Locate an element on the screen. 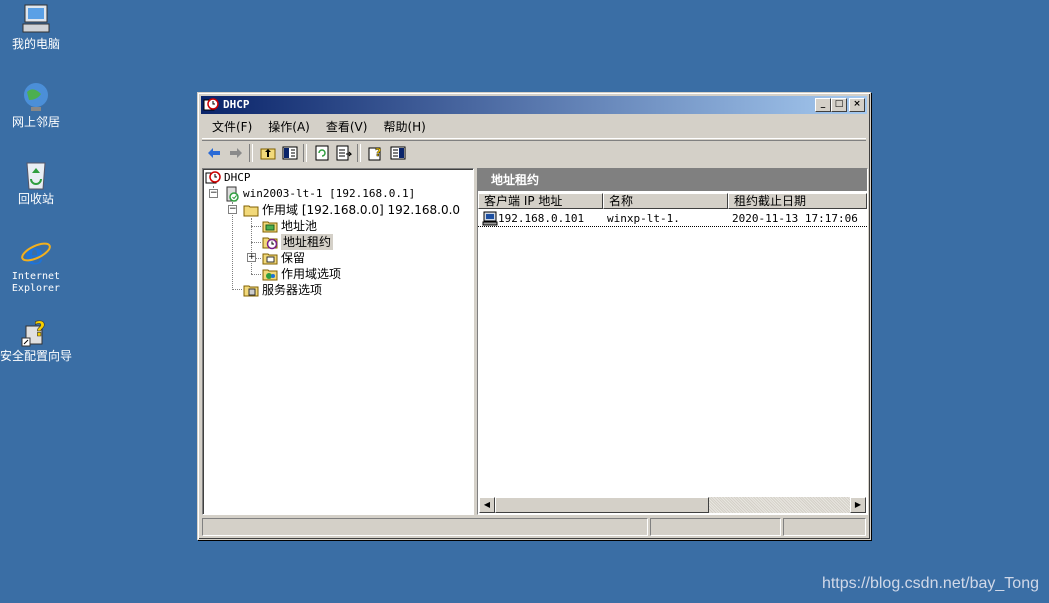 The height and width of the screenshot is (603, 1049). internet-explorer-icon: e is located at coordinates (36, 253).